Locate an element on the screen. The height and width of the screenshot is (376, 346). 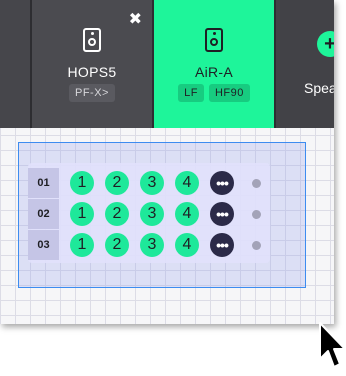
grid-row: 02 1 2 3 4 ••• is located at coordinates (144, 214).